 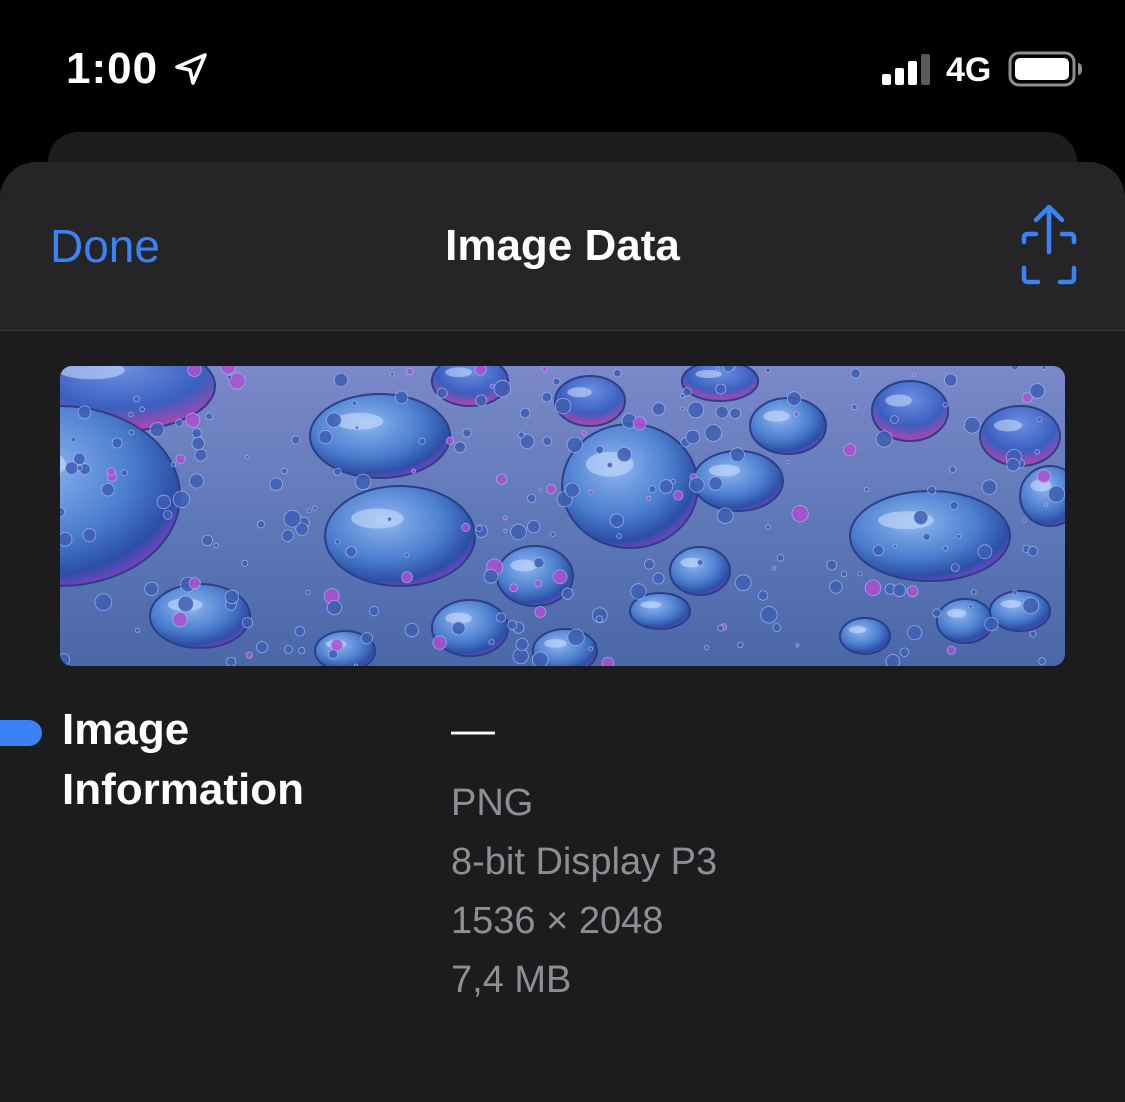 I want to click on battery-icon, so click(x=1045, y=69).